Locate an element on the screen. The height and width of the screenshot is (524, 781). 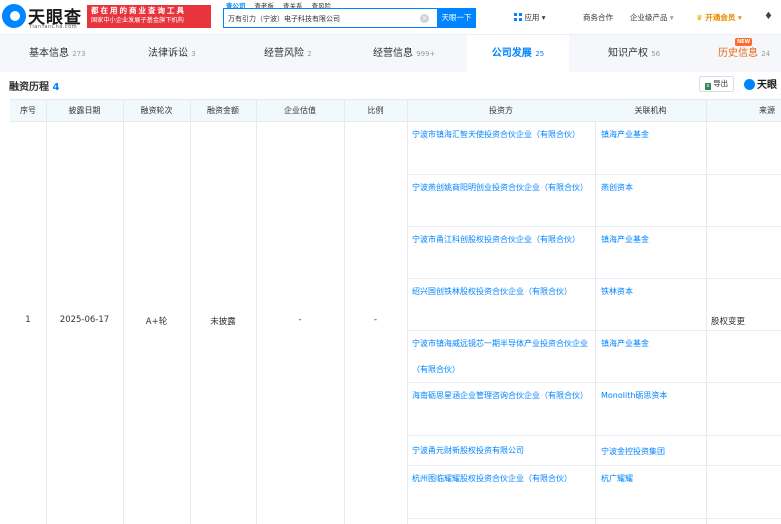
tab-count: 24 is located at coordinates (766, 54).